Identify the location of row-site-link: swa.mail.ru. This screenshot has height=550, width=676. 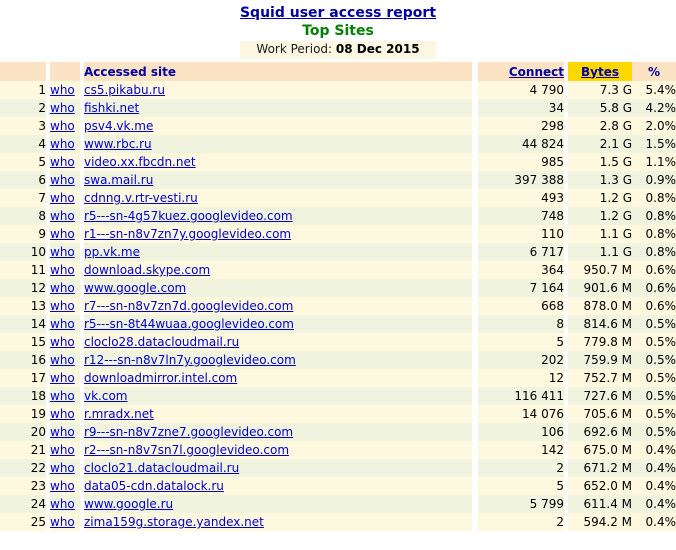
(118, 180).